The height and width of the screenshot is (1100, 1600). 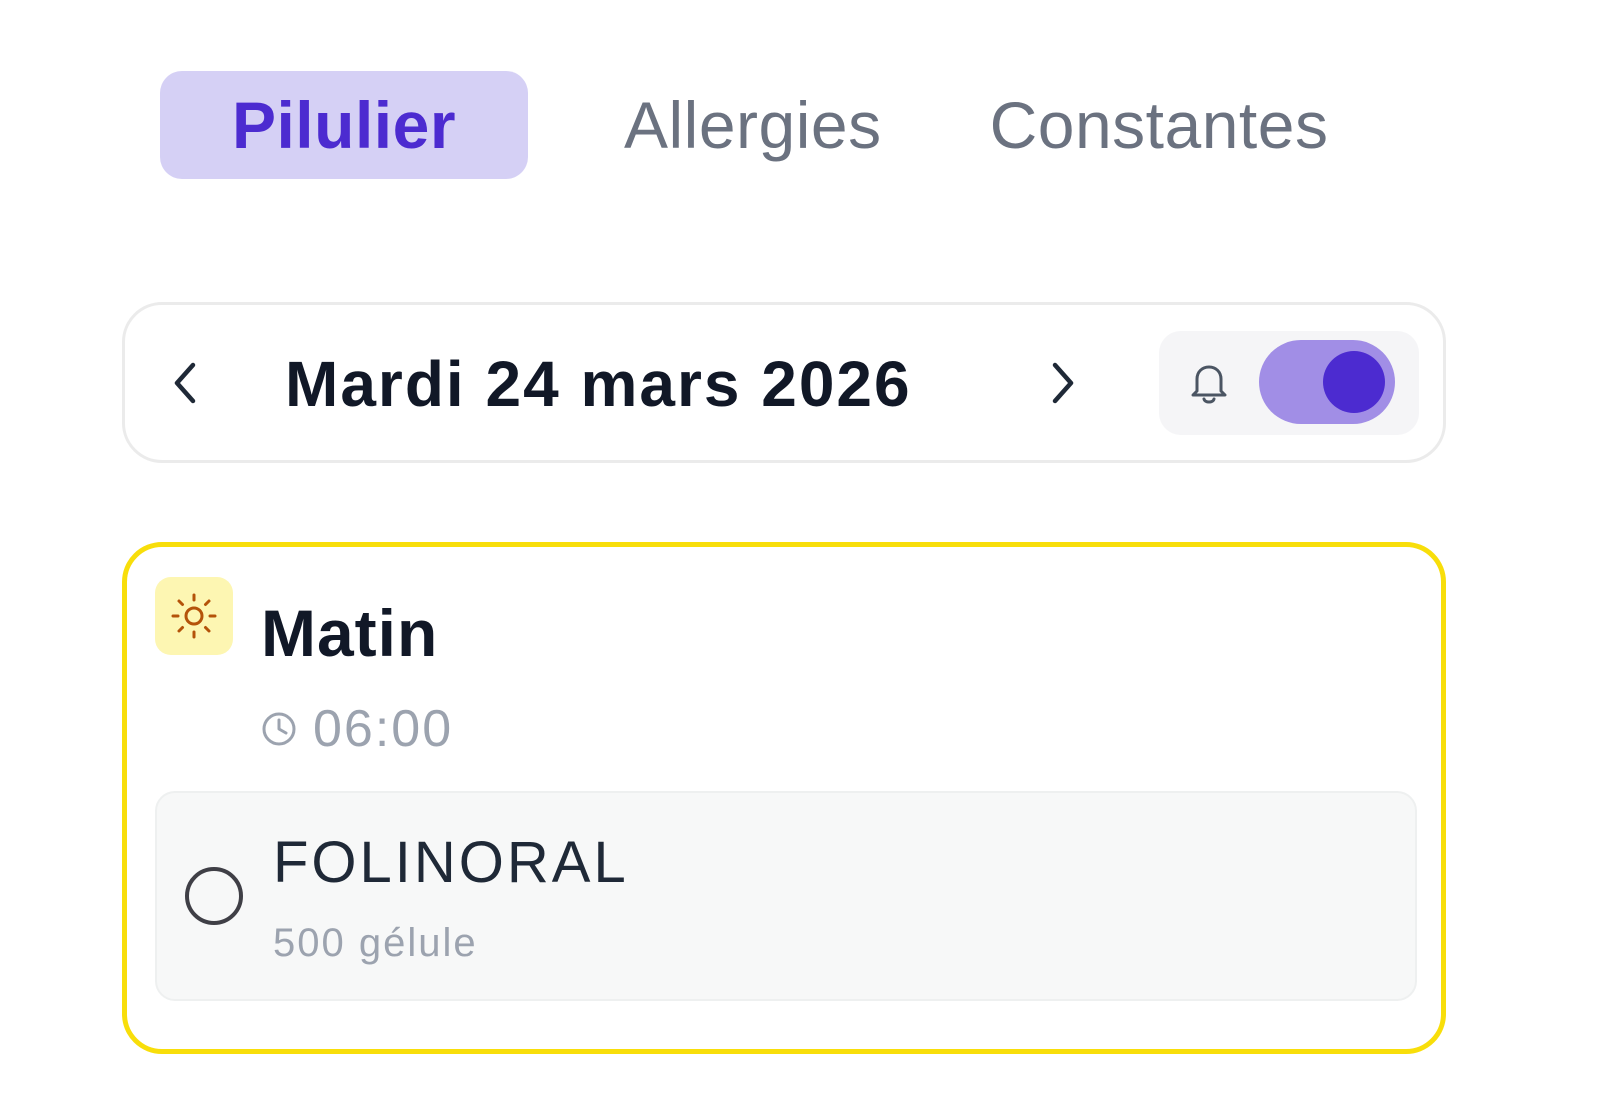 I want to click on medication-name: FOLINORAL, so click(x=451, y=862).